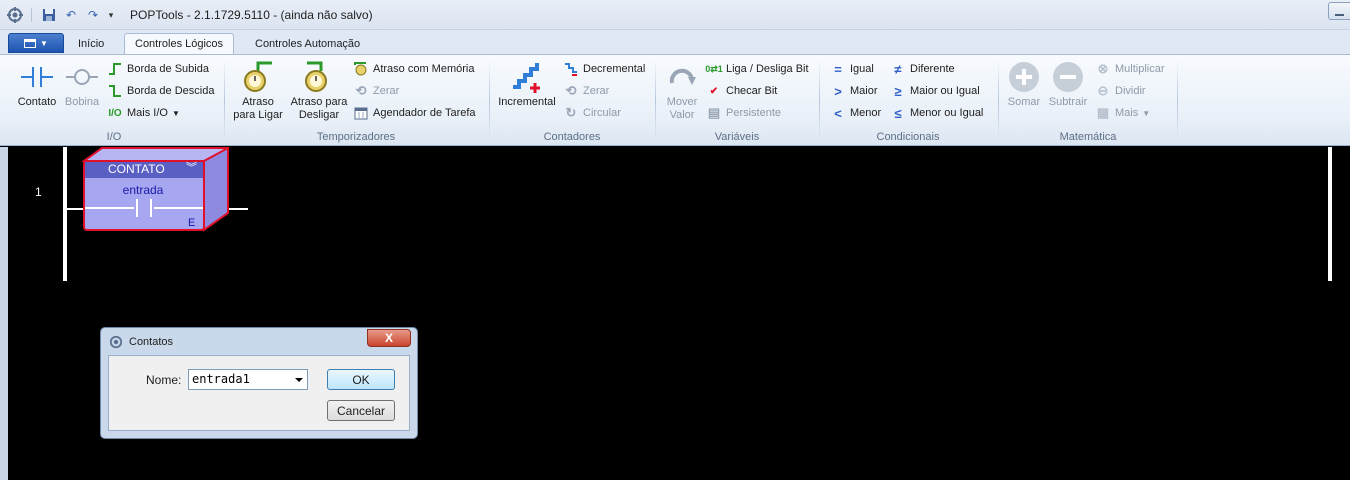 Image resolution: width=1350 pixels, height=480 pixels. What do you see at coordinates (171, 91) in the screenshot?
I see `borda-descida-label: Borda de Descida` at bounding box center [171, 91].